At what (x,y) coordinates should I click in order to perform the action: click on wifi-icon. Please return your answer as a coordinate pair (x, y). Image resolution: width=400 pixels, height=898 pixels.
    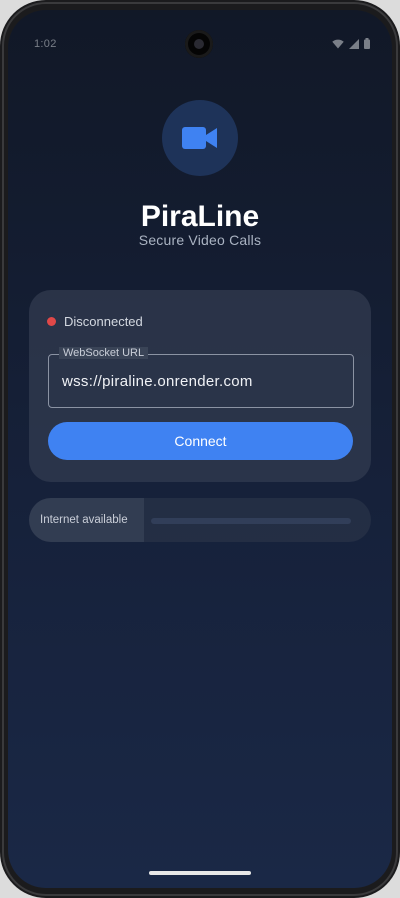
    Looking at the image, I should click on (338, 43).